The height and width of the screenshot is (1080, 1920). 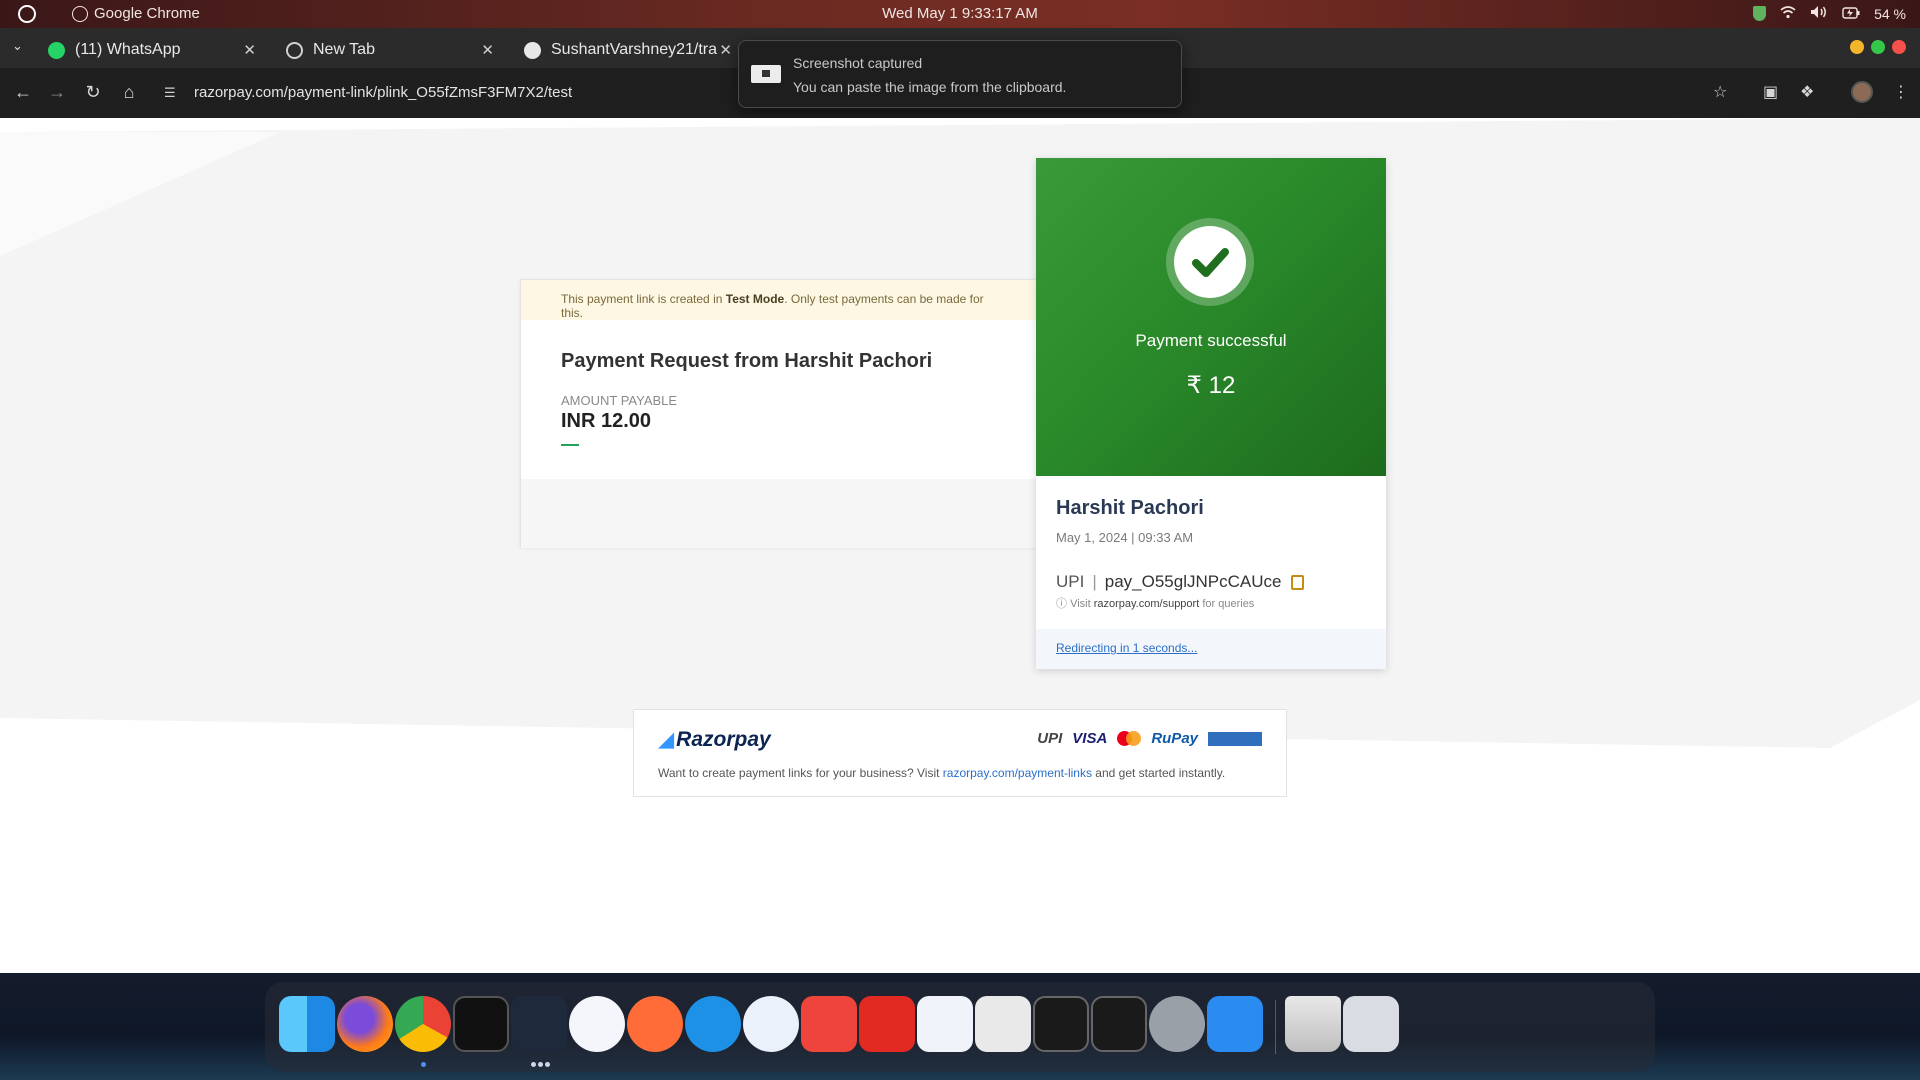 What do you see at coordinates (57, 92) in the screenshot?
I see `forward-arrow-icon: →` at bounding box center [57, 92].